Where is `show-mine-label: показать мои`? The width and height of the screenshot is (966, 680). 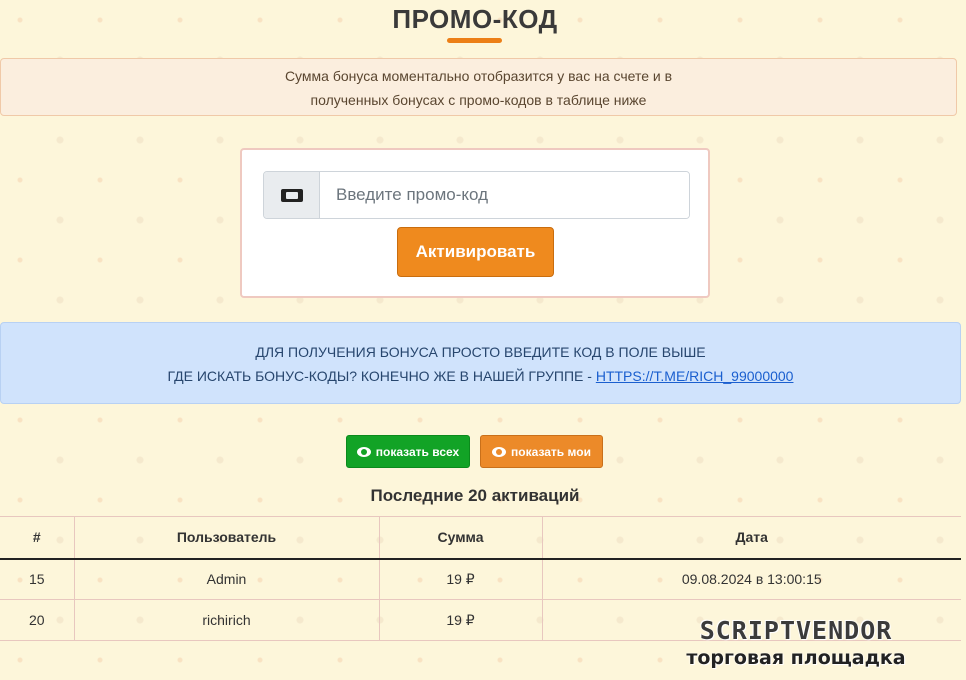 show-mine-label: показать мои is located at coordinates (551, 451).